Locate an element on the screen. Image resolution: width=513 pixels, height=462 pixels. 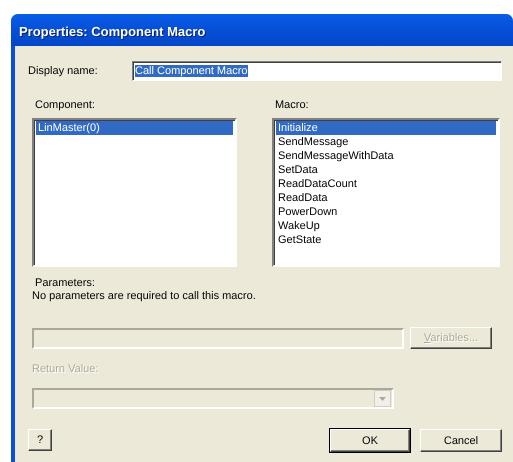
display-name-field: Call Component Macro is located at coordinates (317, 71).